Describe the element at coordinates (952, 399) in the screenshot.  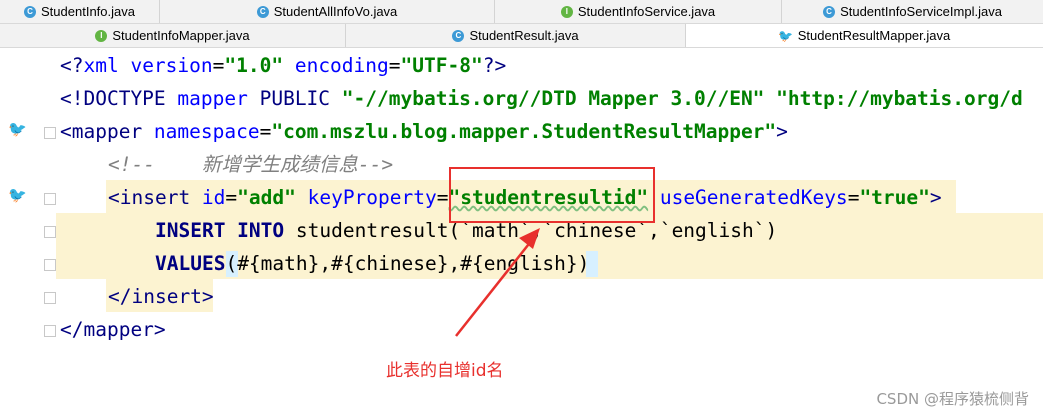
I see `watermark: CSDN @程序猿梳侧背` at that location.